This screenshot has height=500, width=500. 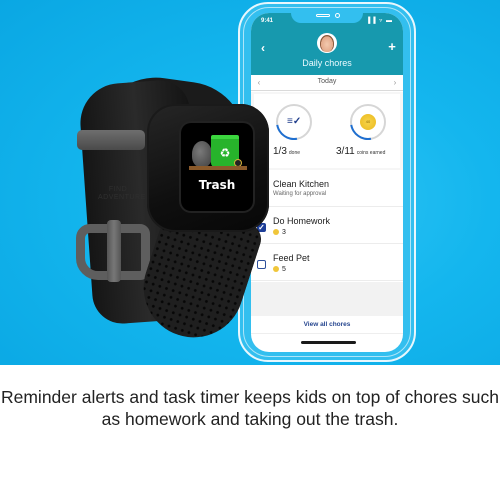 What do you see at coordinates (337, 15) in the screenshot?
I see `camera-icon` at bounding box center [337, 15].